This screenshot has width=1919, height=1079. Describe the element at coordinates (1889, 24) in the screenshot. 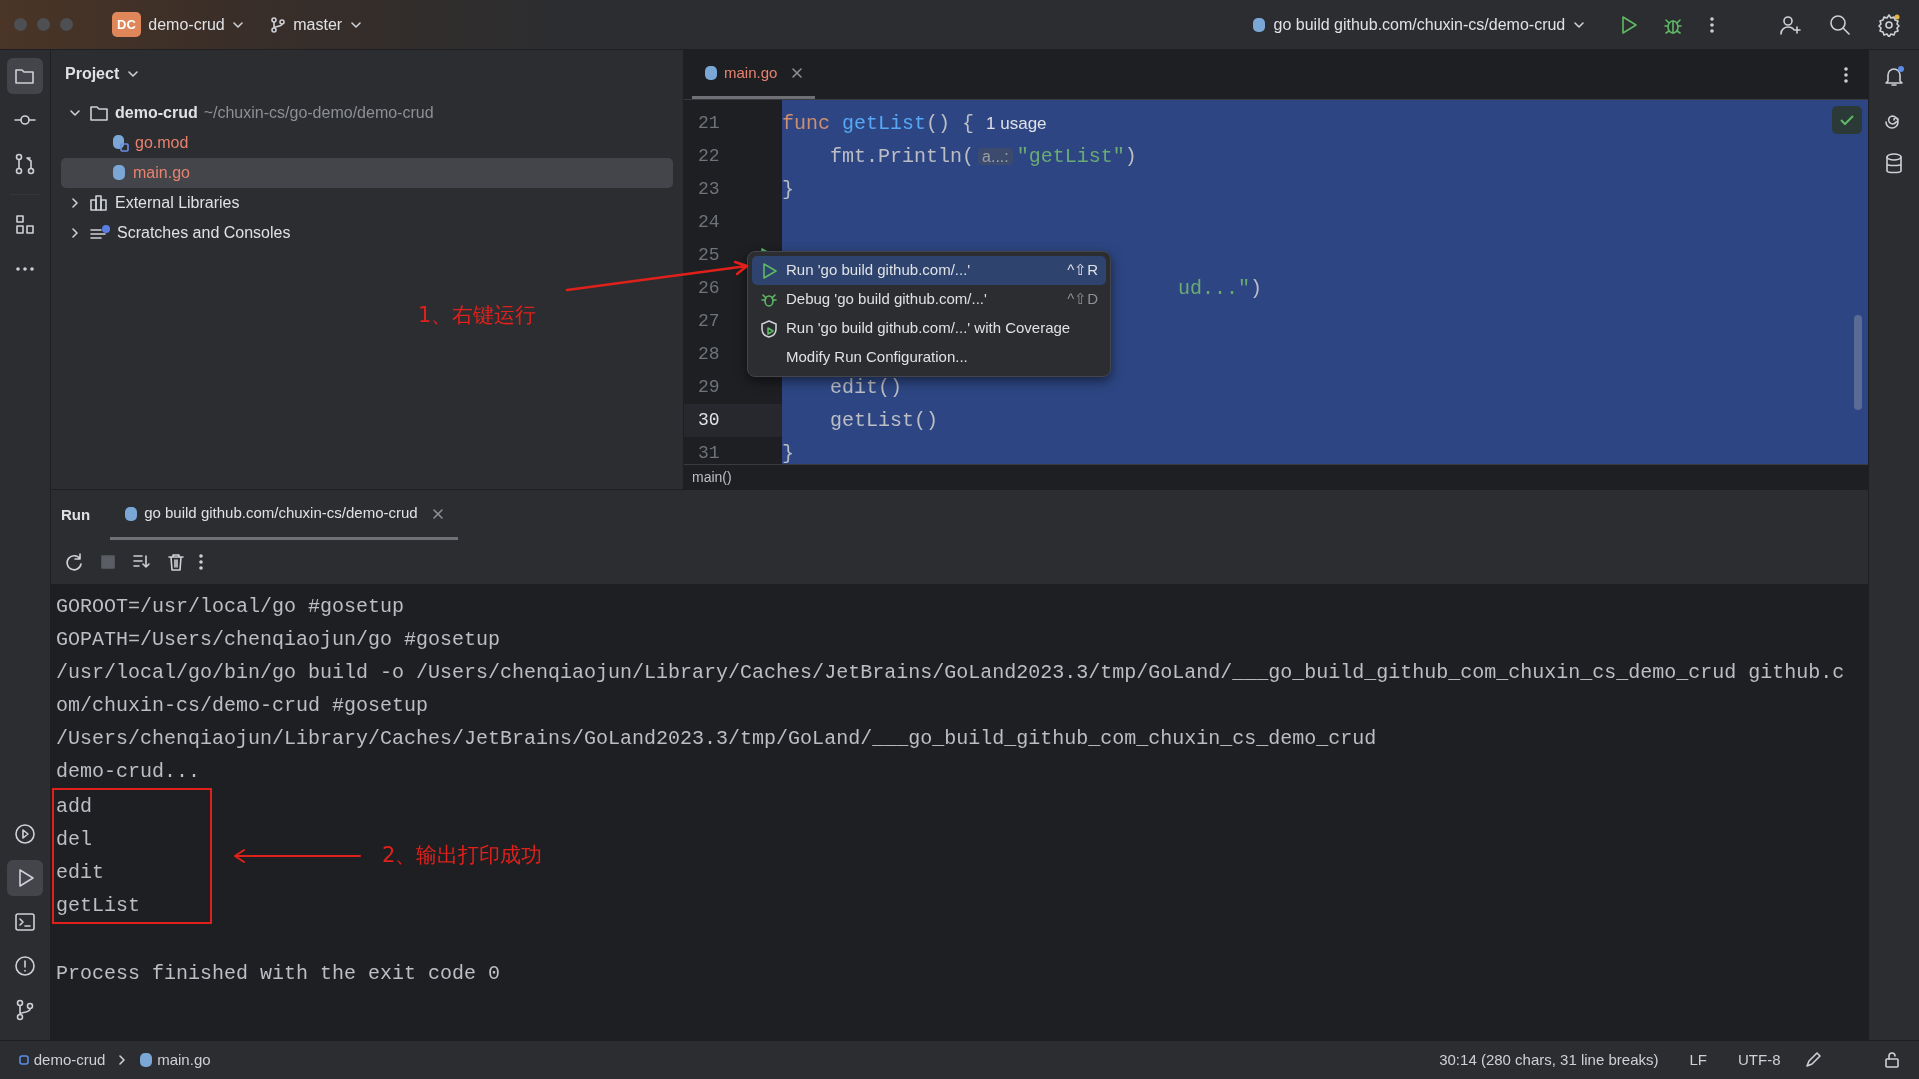

I see `settings-icon` at that location.